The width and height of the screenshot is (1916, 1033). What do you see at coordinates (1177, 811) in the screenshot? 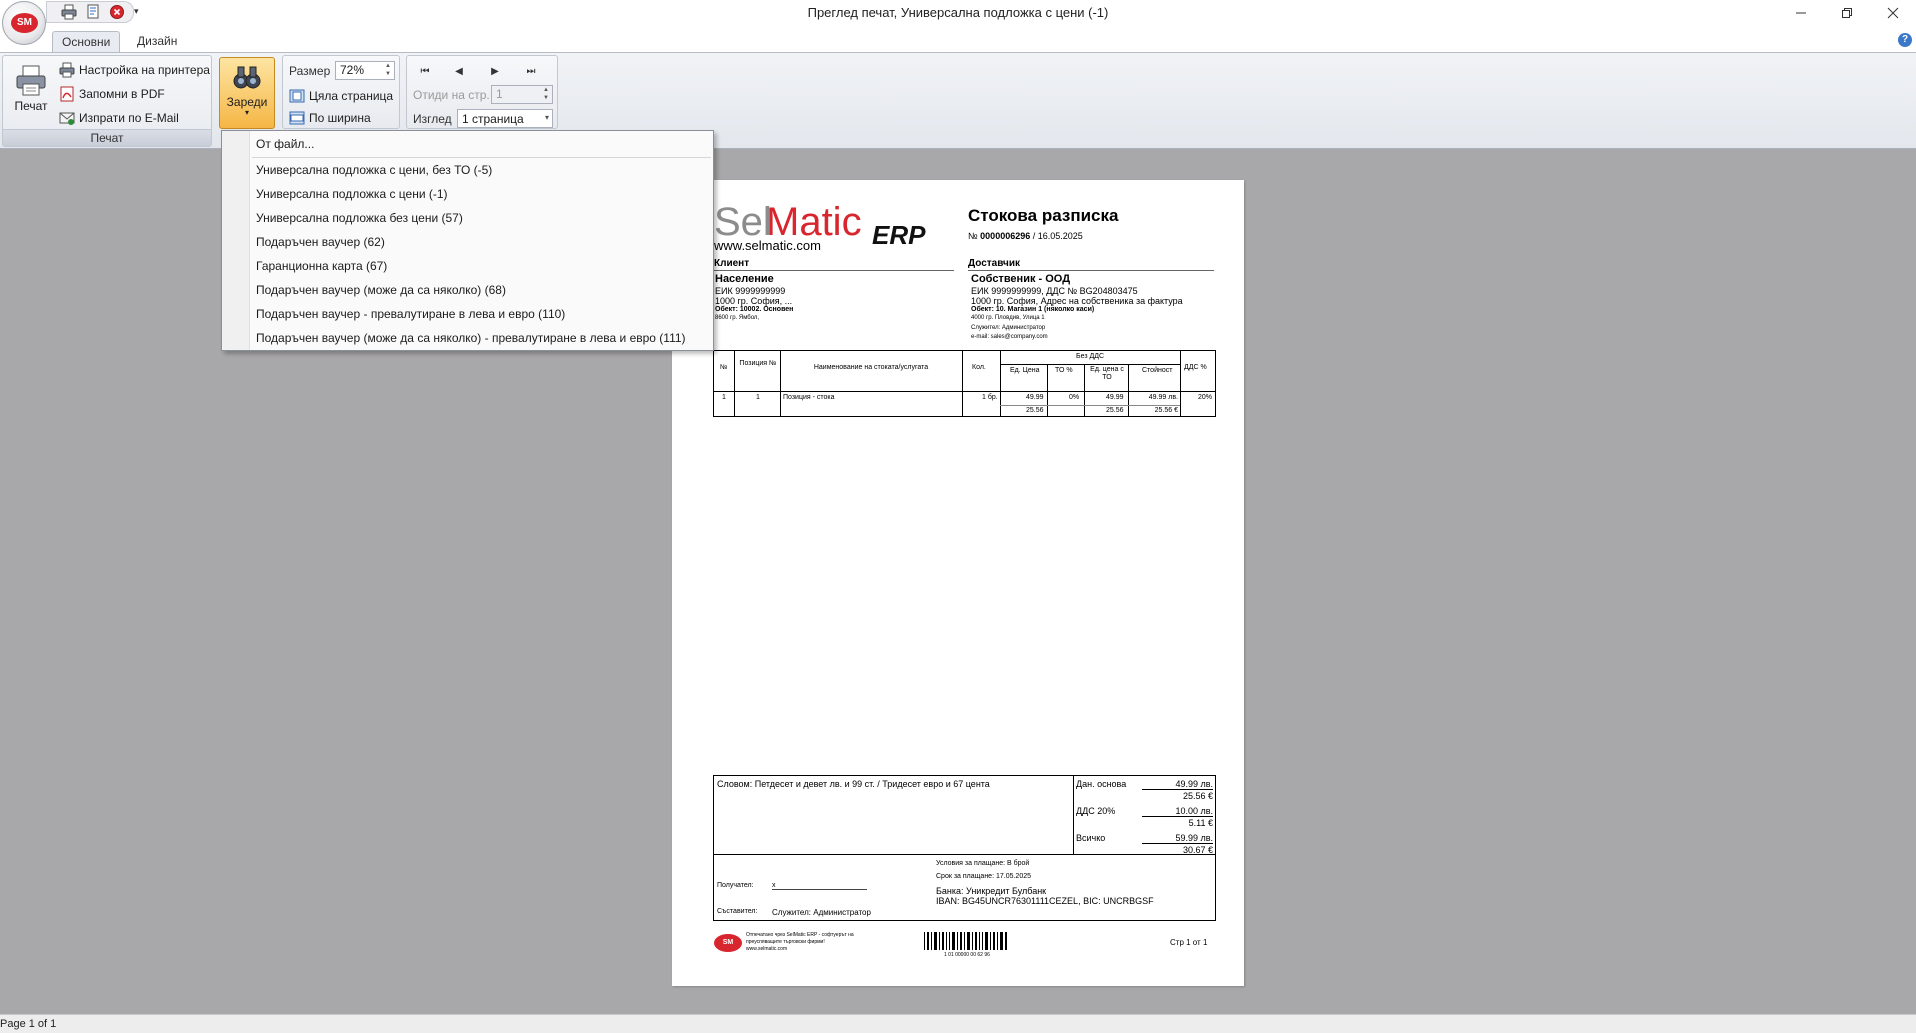
I see `vat-bgn: 10.00 лв.` at bounding box center [1177, 811].